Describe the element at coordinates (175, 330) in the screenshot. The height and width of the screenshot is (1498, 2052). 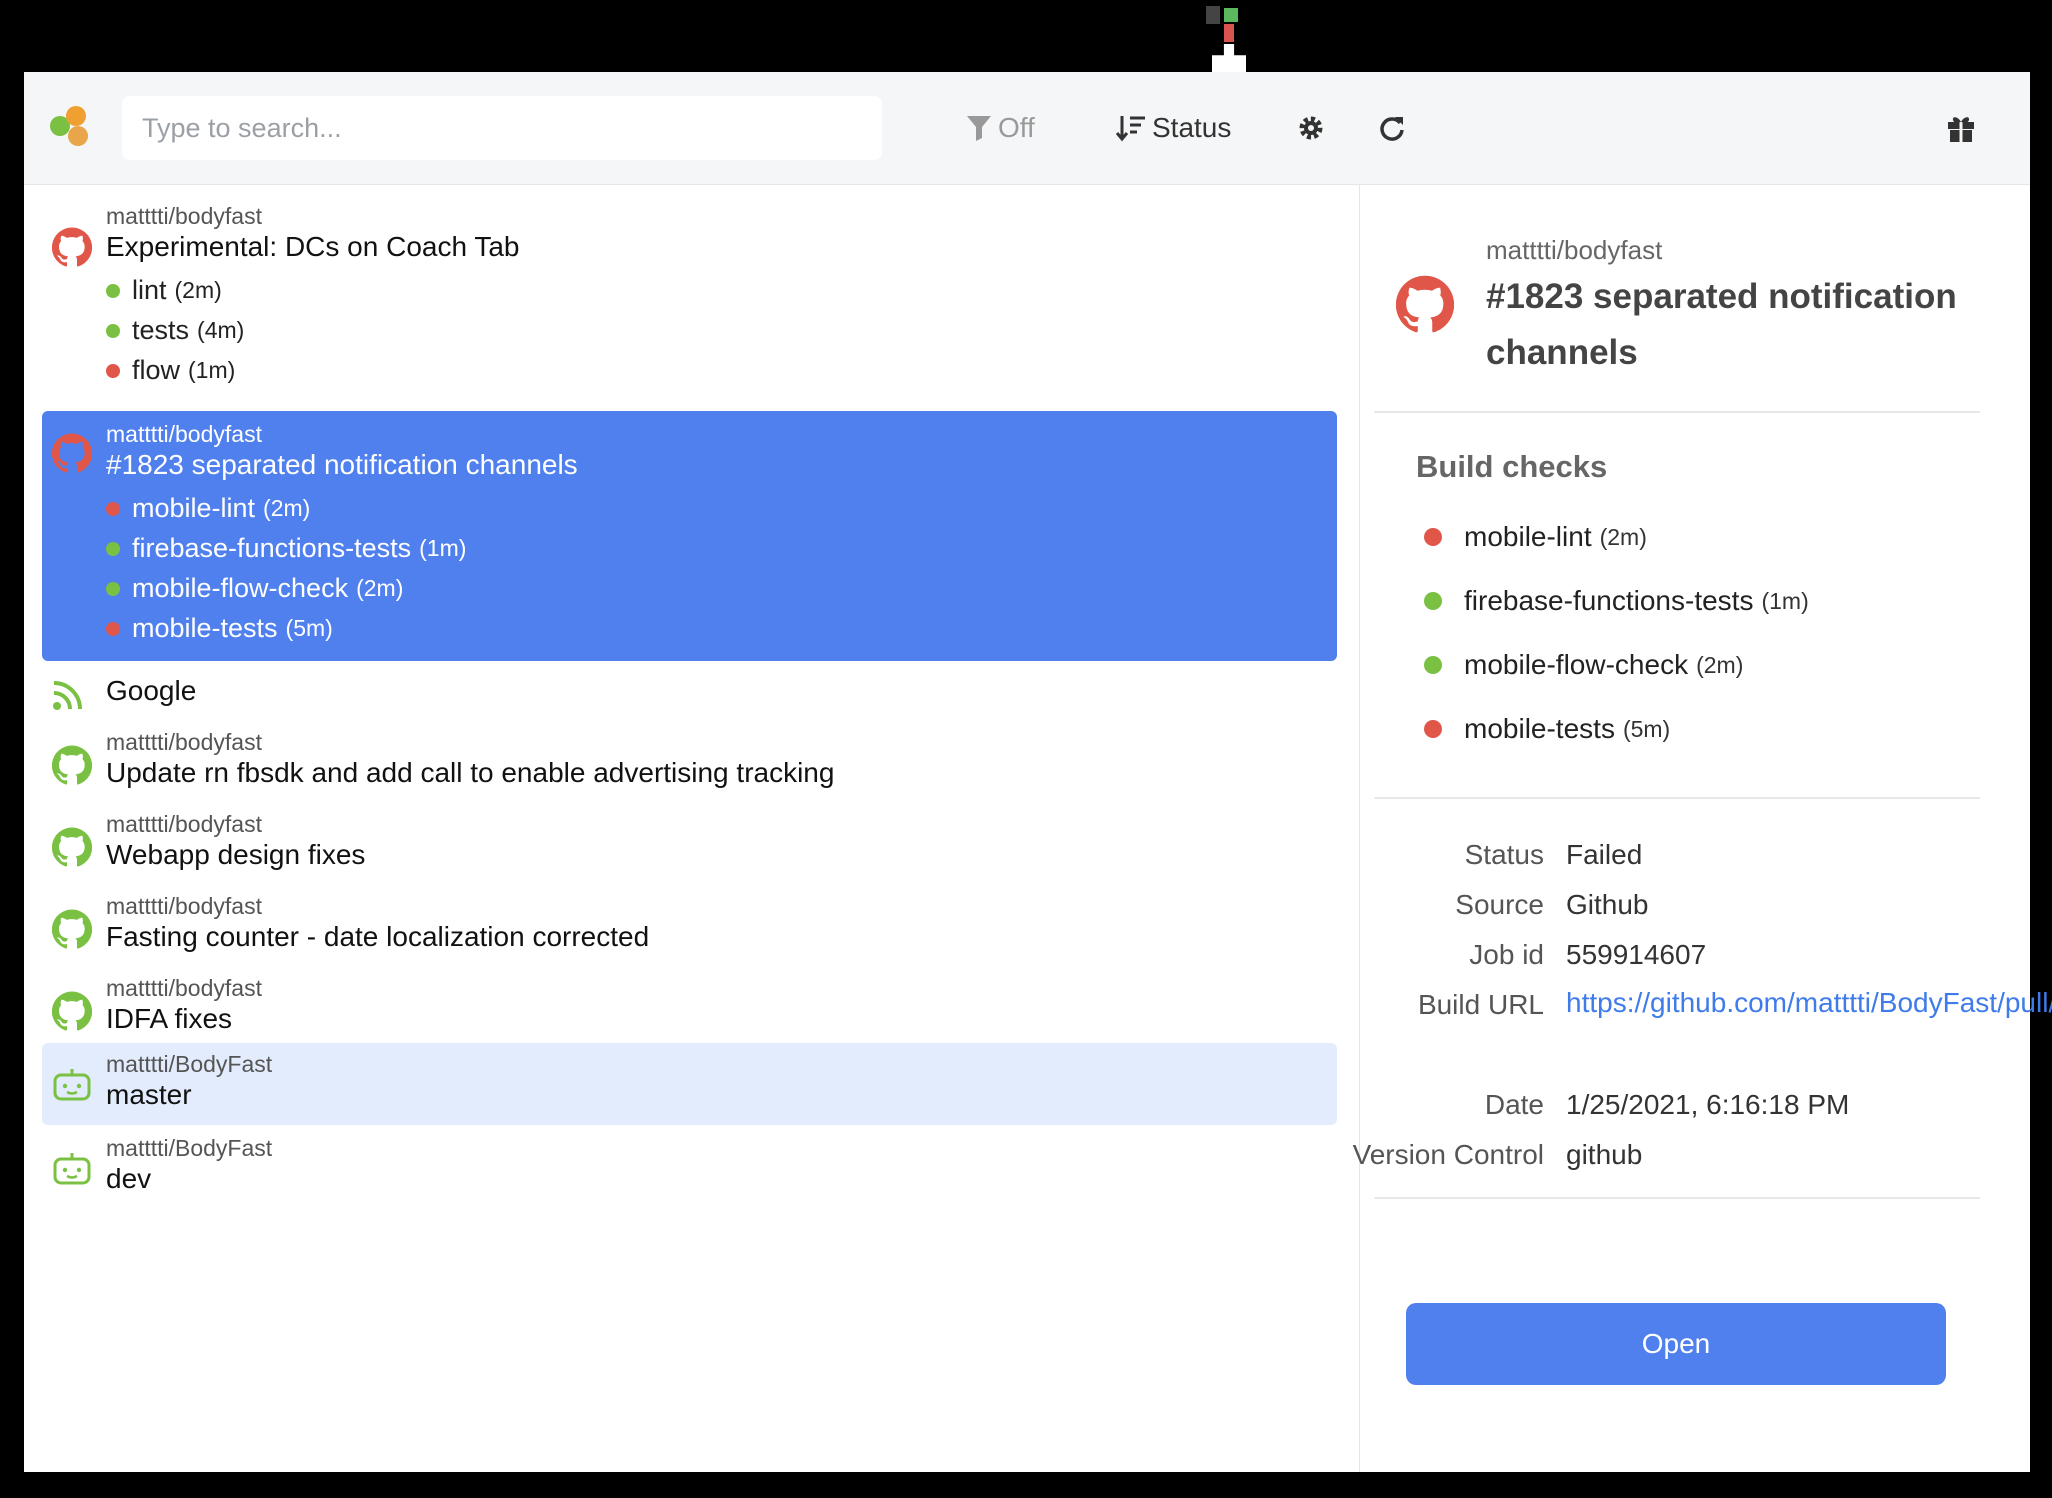
I see `check-row: tests (4m)` at that location.